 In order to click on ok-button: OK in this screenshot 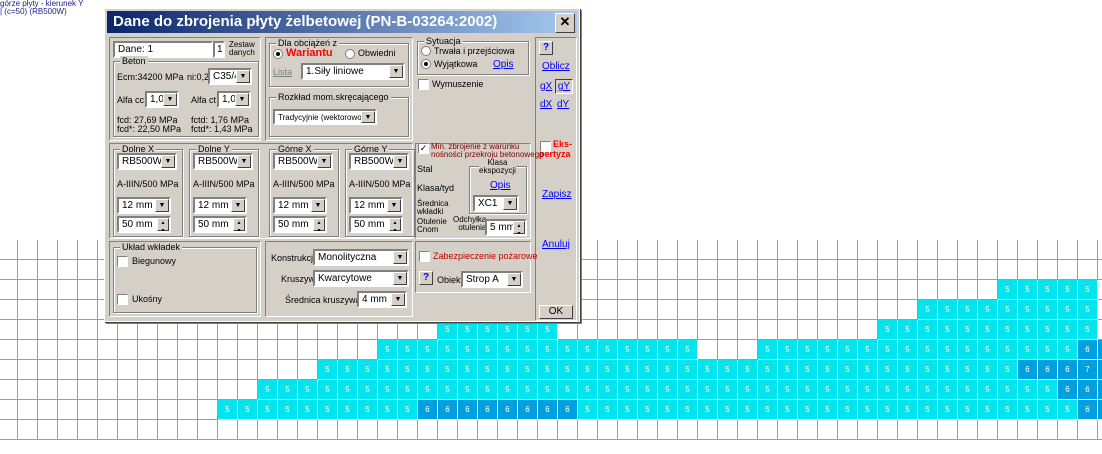, I will do `click(556, 312)`.